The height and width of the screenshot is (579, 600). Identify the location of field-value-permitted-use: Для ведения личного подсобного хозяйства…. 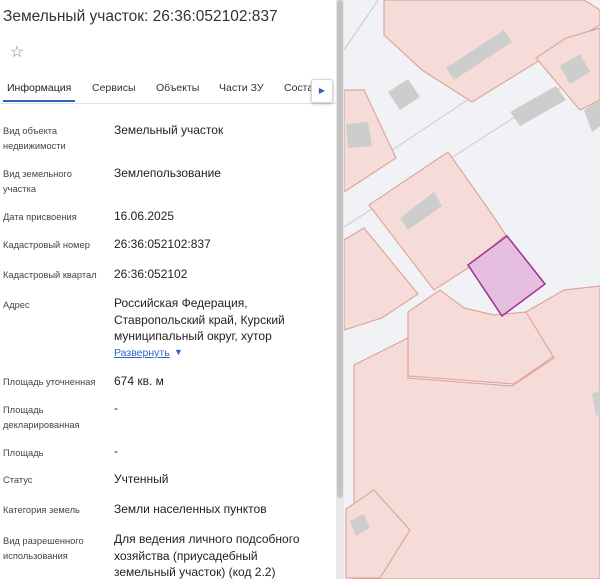
(207, 555).